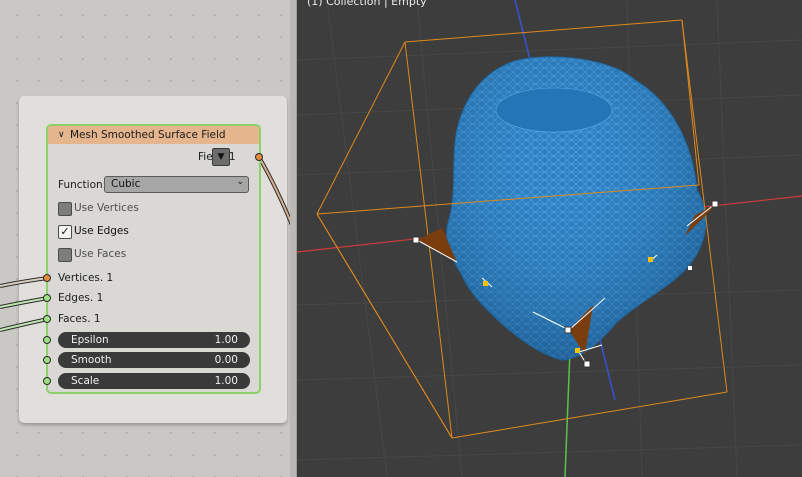  Describe the element at coordinates (47, 360) in the screenshot. I see `input-socket-smooth` at that location.